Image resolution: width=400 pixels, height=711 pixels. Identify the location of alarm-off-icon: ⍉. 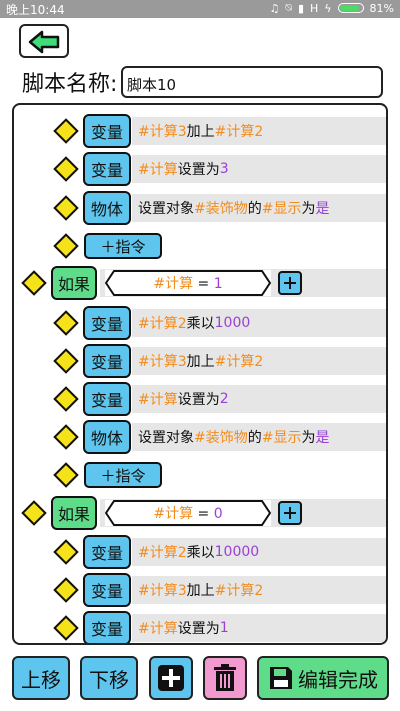
(288, 7).